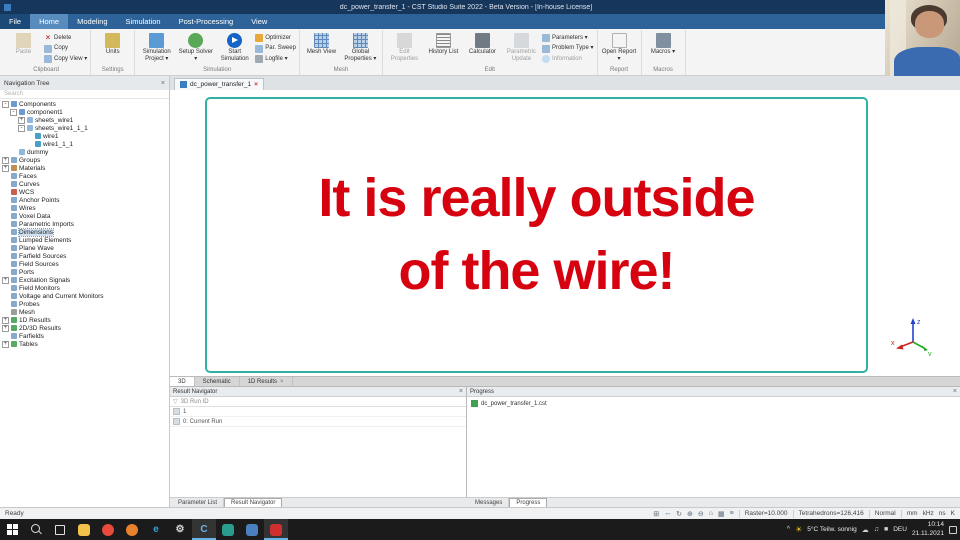 The image size is (960, 540). I want to click on tree-item-voxel-data: Voxel Data, so click(84, 216).